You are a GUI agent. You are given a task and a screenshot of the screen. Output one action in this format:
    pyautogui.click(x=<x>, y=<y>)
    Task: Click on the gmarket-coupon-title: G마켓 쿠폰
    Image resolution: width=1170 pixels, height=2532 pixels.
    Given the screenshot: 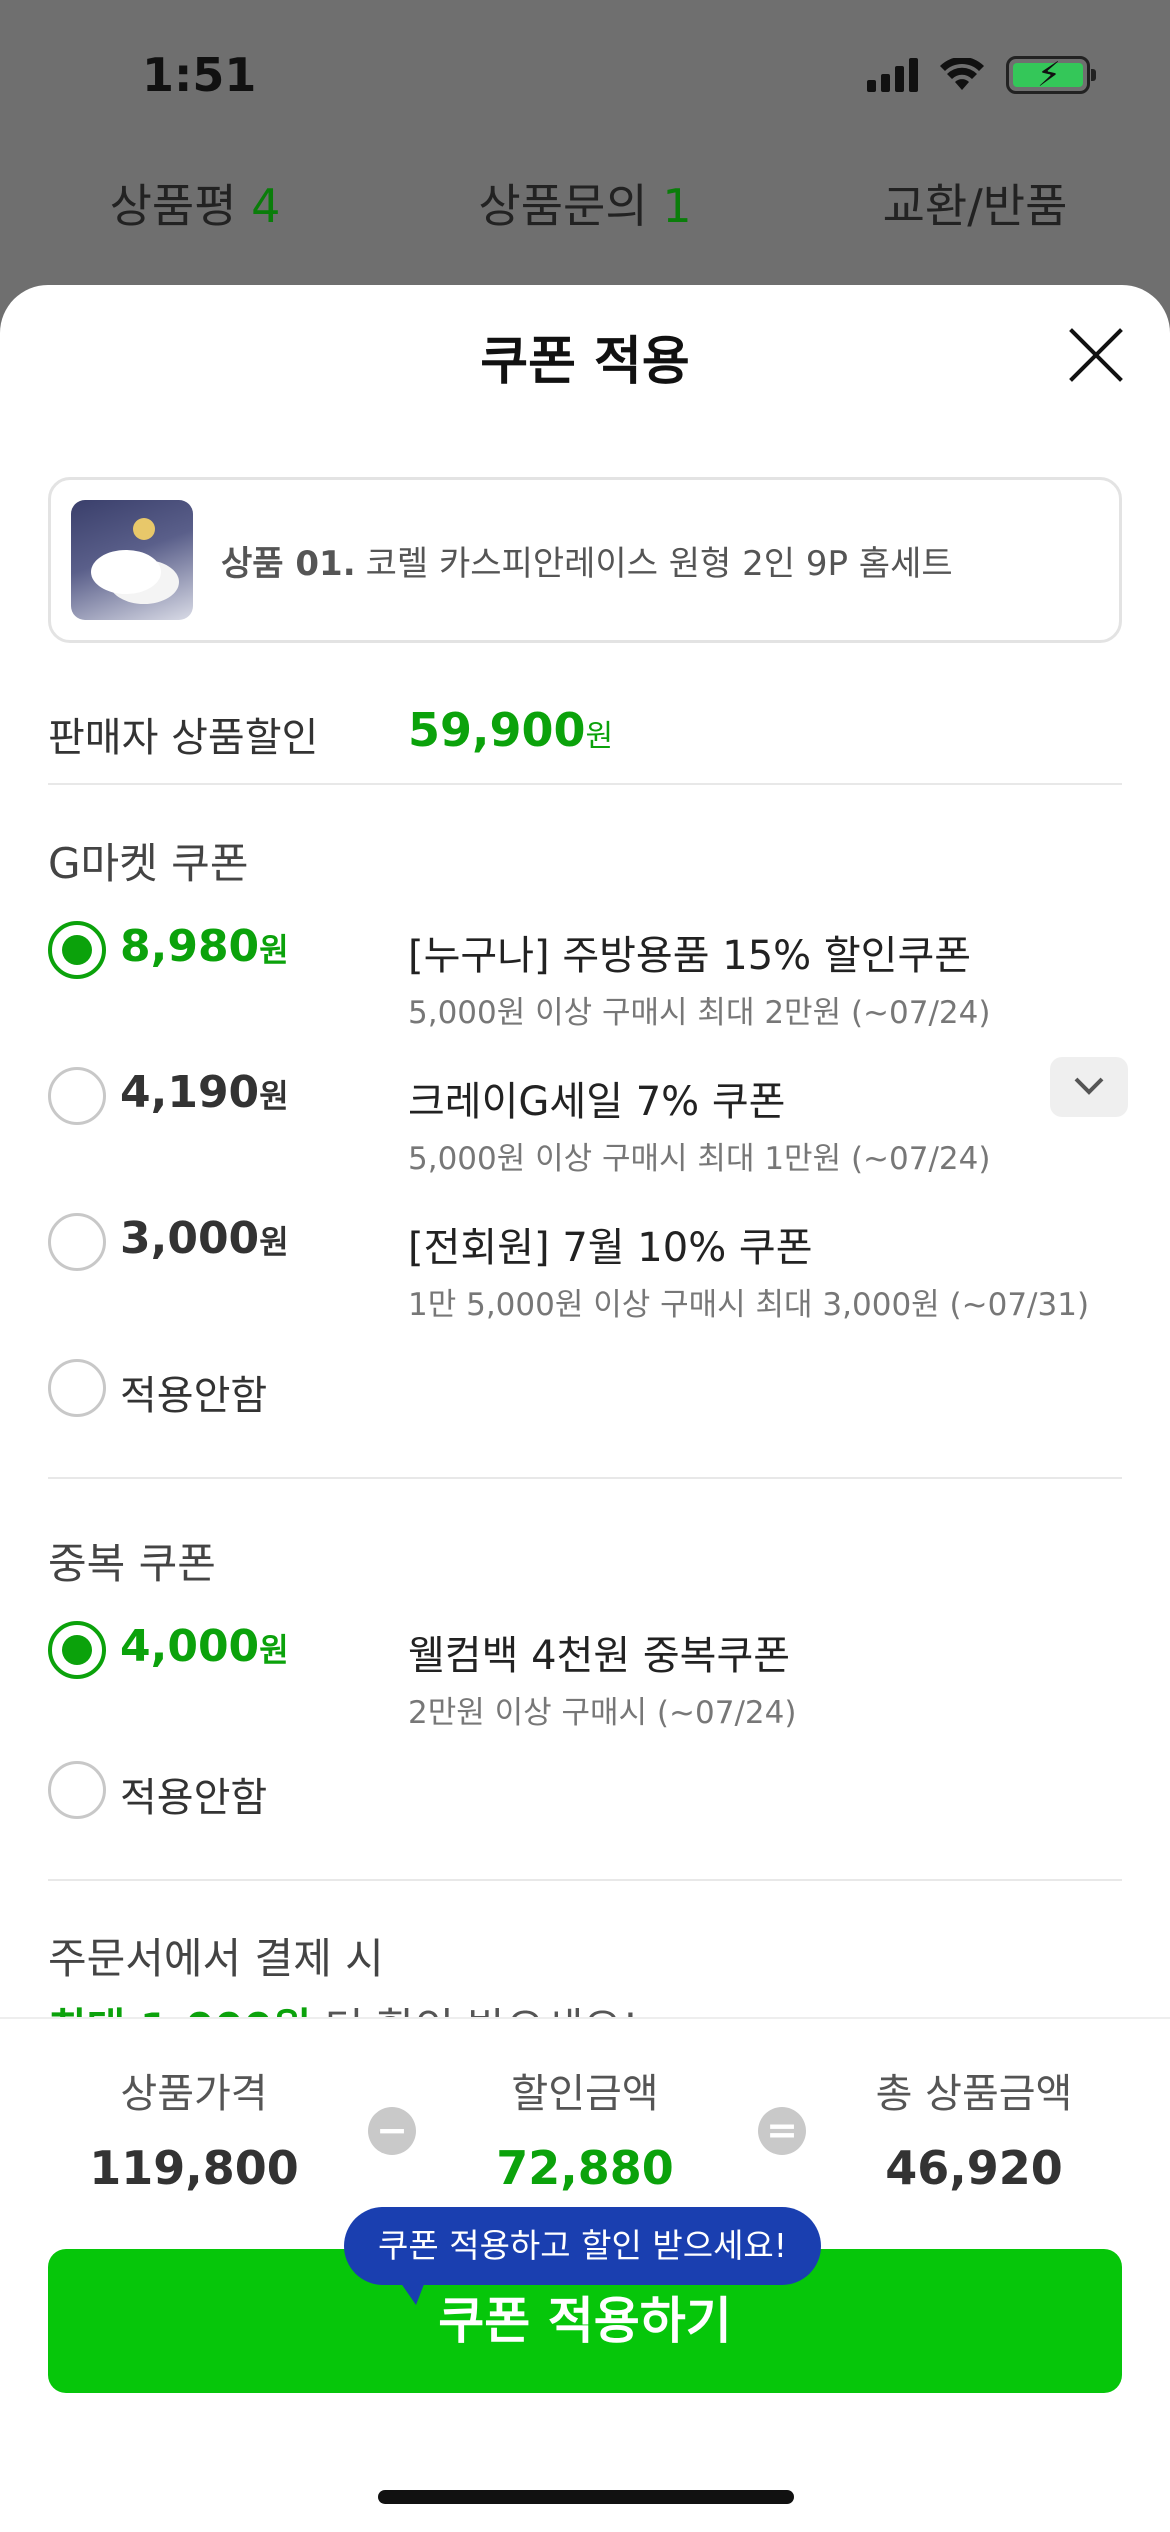 What is the action you would take?
    pyautogui.click(x=148, y=863)
    